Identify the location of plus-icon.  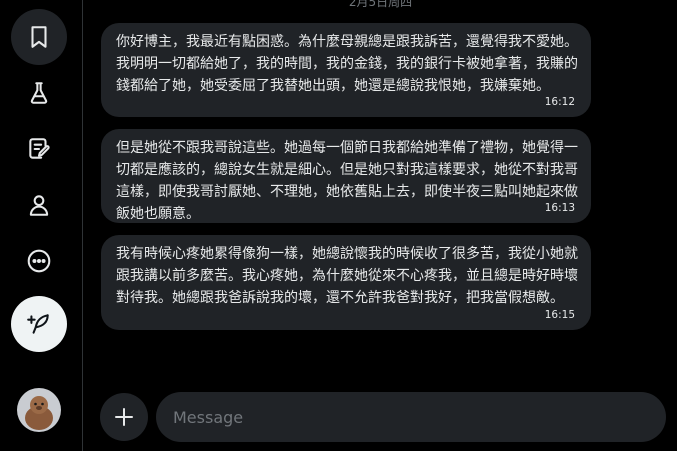
(124, 417).